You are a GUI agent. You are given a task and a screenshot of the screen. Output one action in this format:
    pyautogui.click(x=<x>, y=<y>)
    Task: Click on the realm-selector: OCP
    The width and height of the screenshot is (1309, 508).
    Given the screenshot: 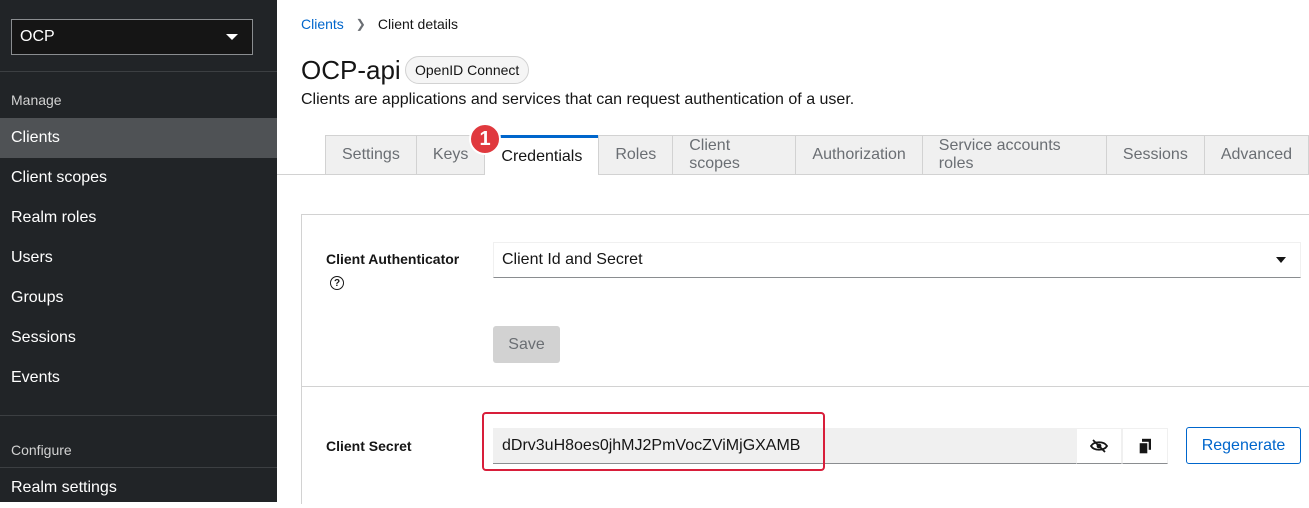 What is the action you would take?
    pyautogui.click(x=132, y=37)
    